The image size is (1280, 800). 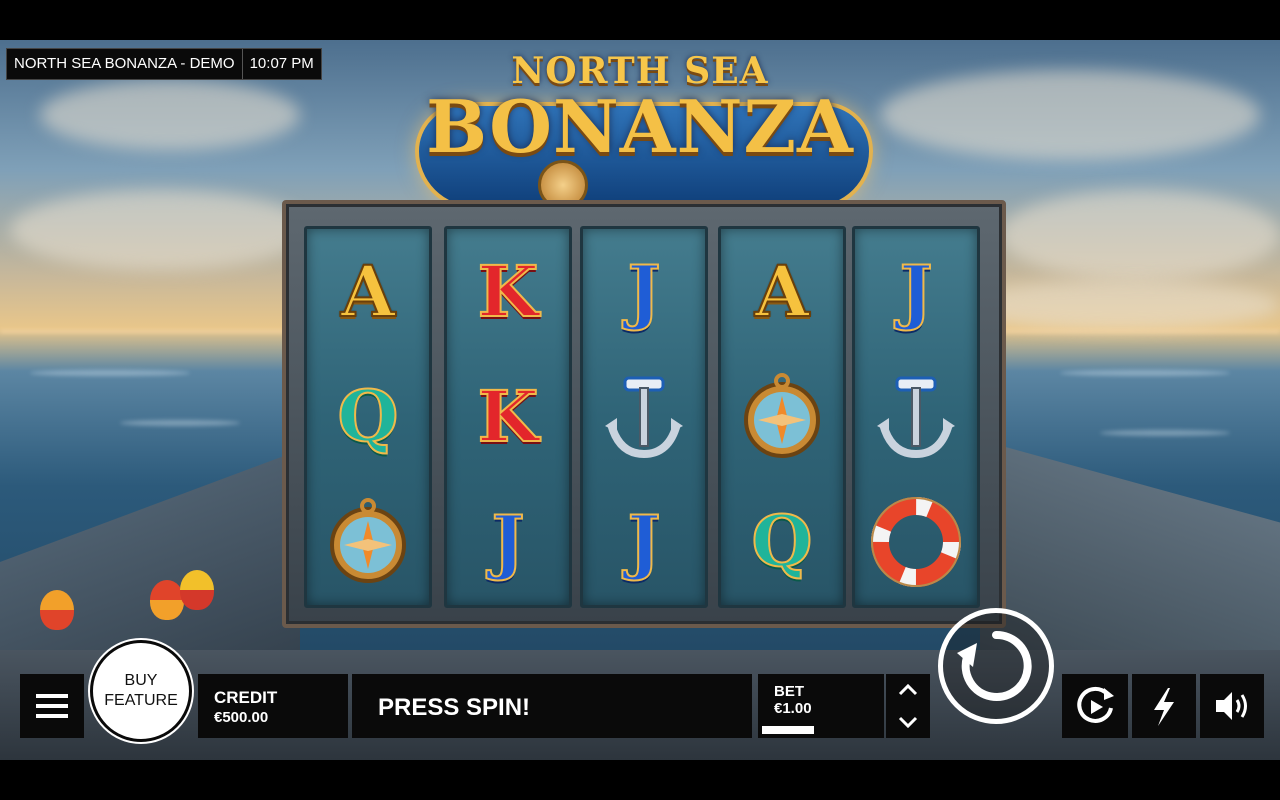 I want to click on reel-4: AQ, so click(x=782, y=417).